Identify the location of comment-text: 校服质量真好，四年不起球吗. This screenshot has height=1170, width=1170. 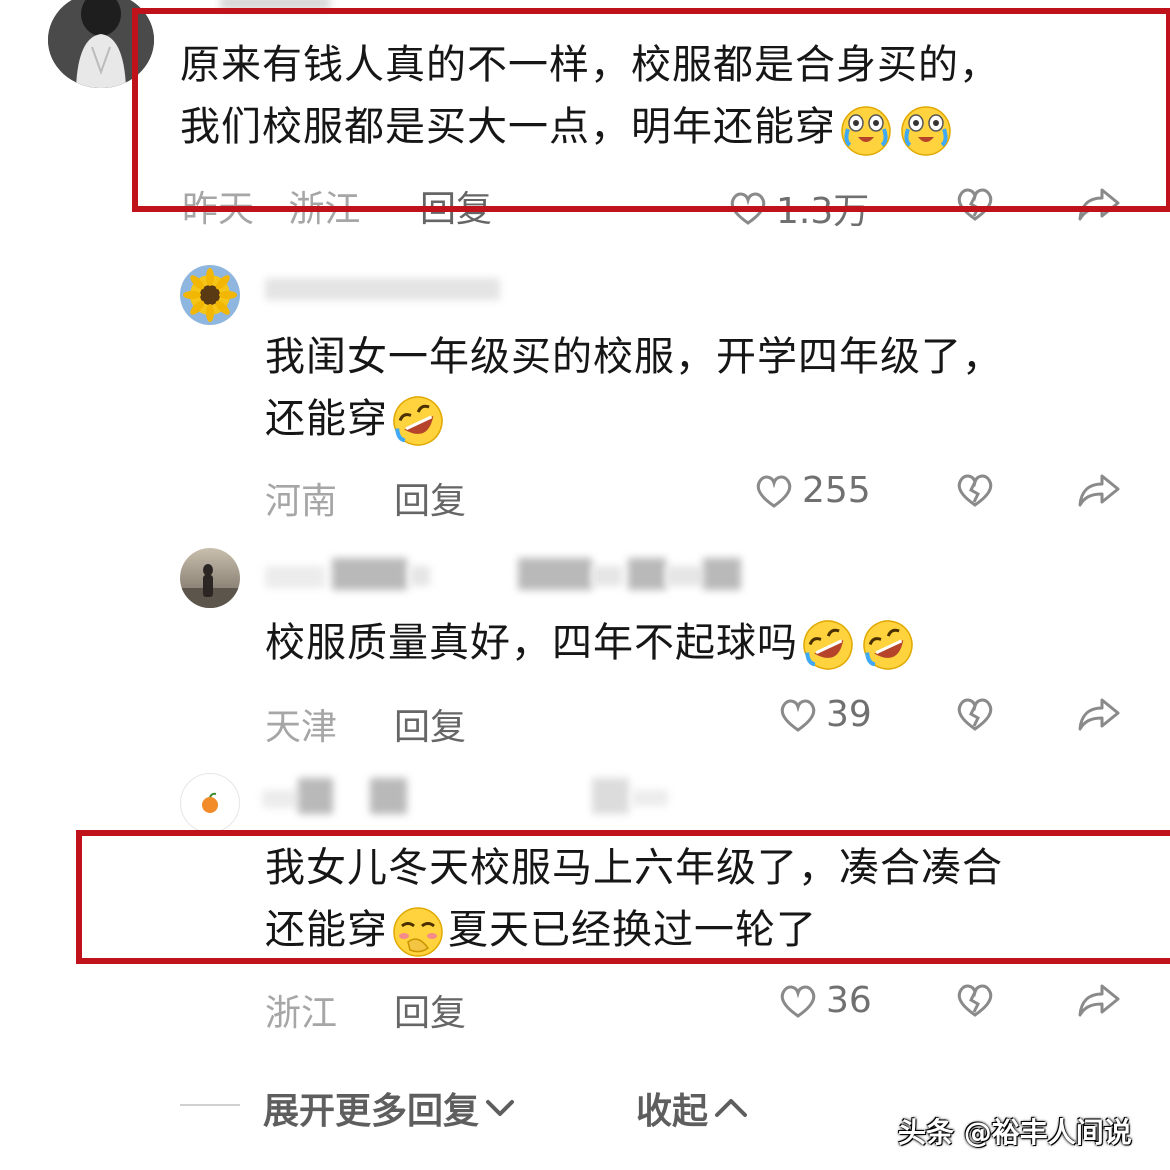
(591, 643).